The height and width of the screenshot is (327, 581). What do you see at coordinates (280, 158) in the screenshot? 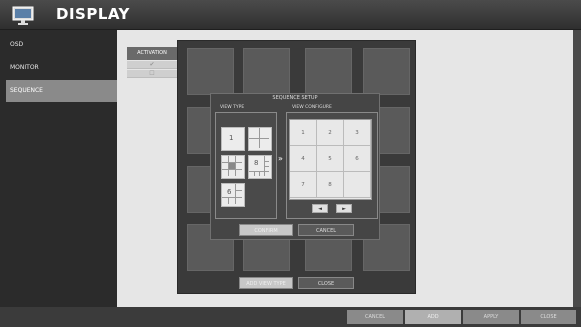
I see `chevron-right-icon: »` at bounding box center [280, 158].